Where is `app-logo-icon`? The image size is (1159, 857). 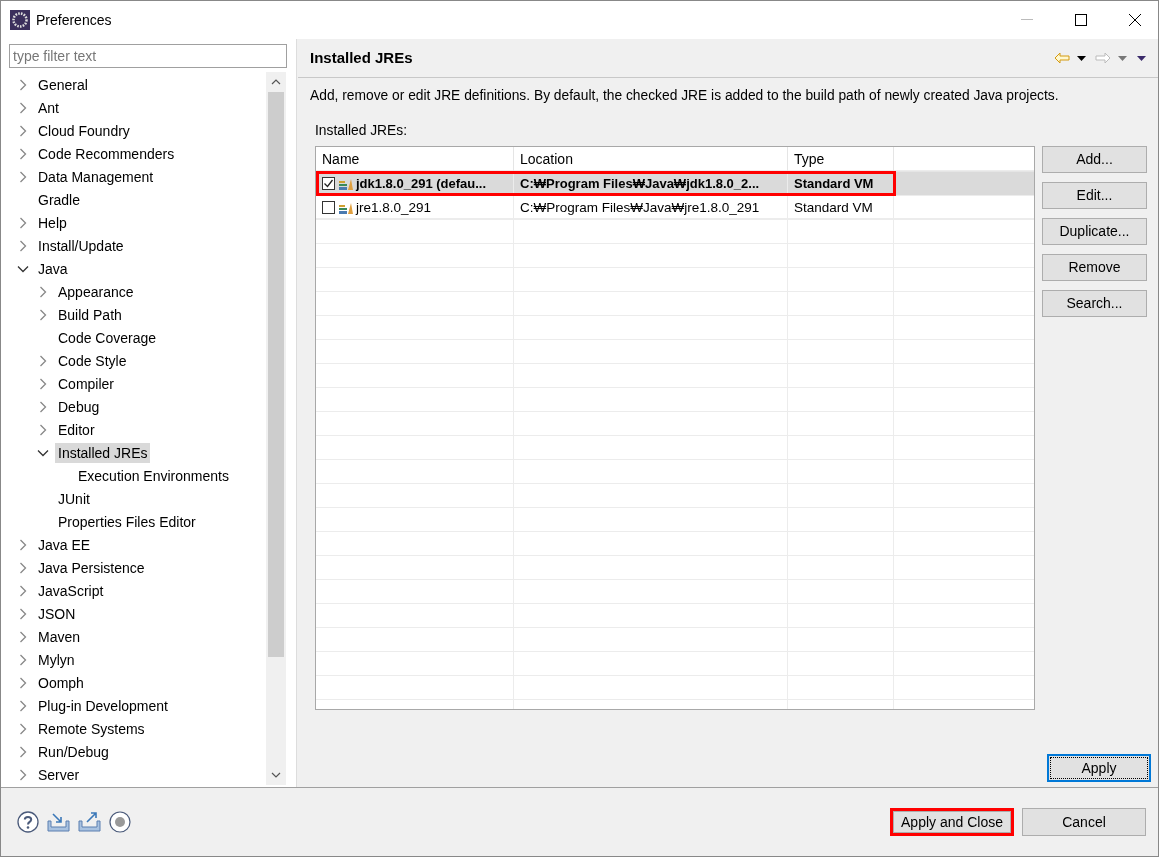 app-logo-icon is located at coordinates (20, 20).